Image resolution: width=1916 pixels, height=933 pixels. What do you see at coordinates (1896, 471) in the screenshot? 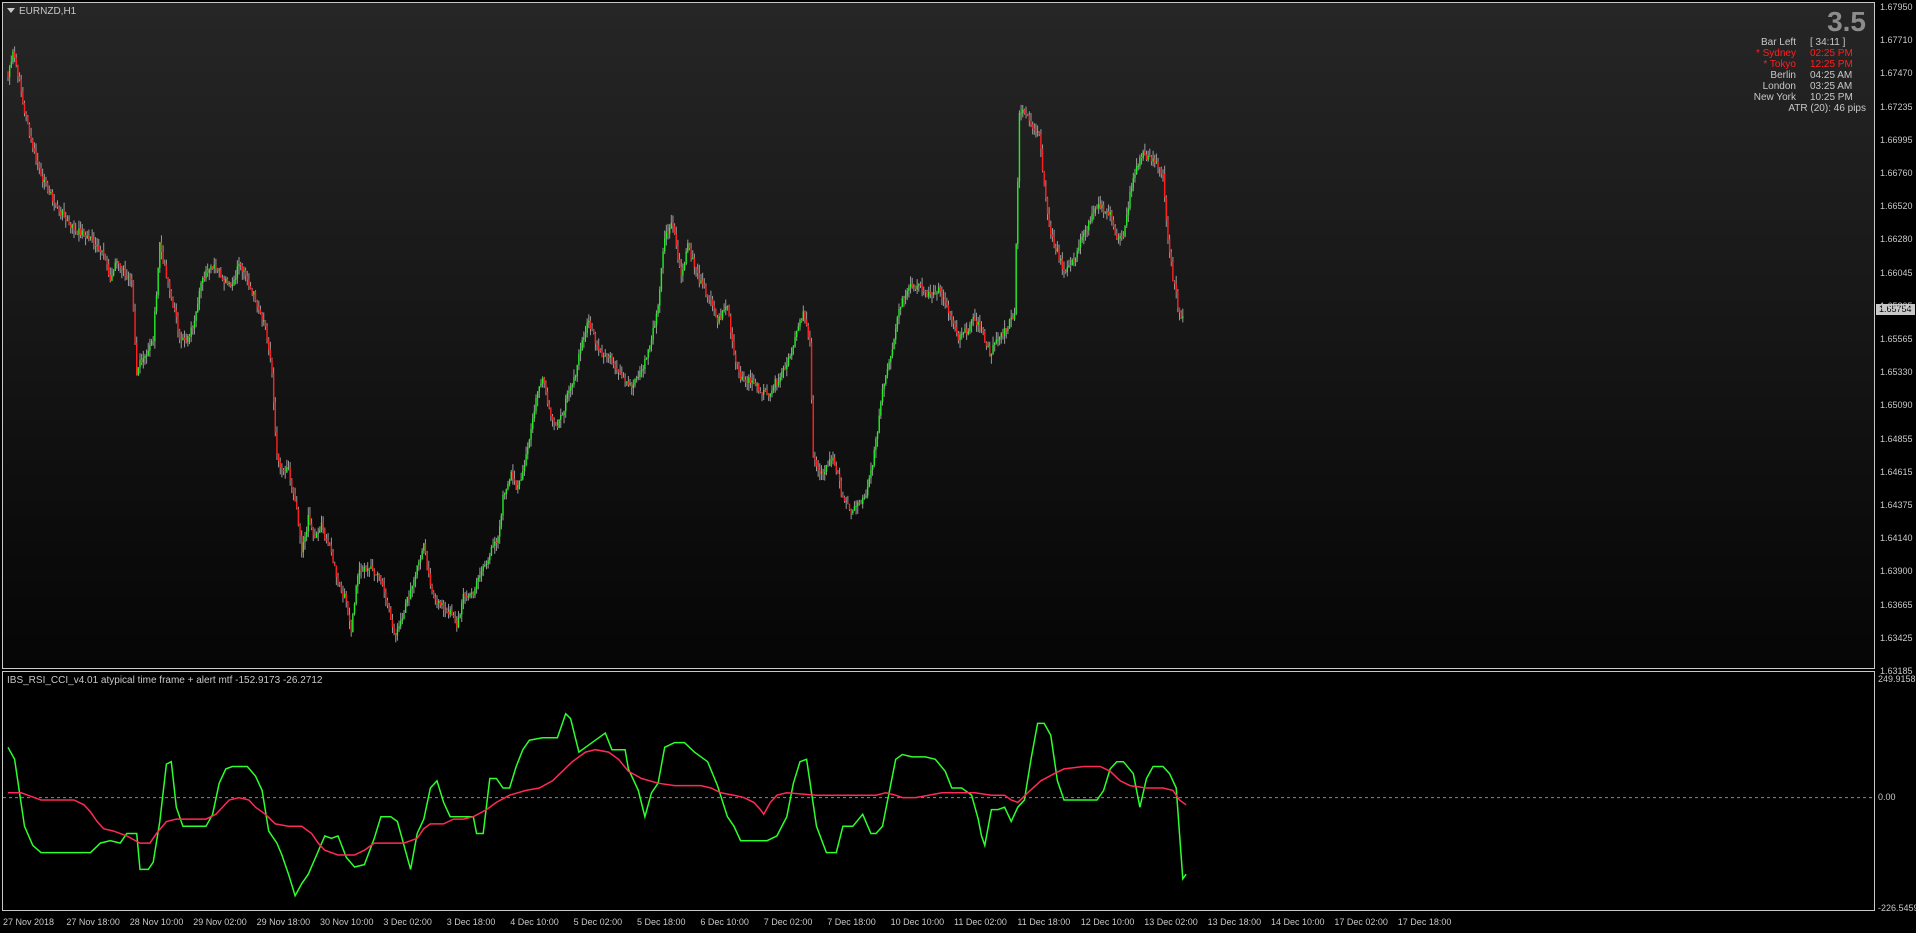
I see `price-tick-label: 1.64615` at bounding box center [1896, 471].